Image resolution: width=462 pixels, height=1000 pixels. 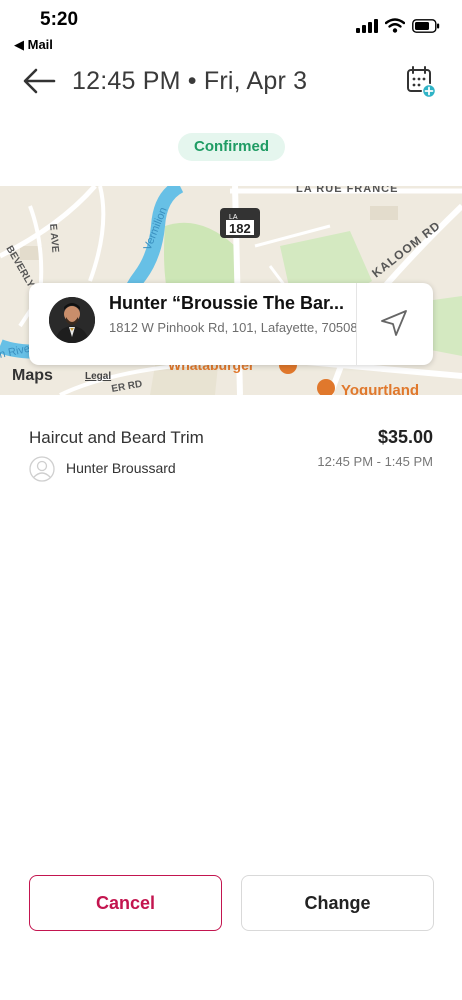 I want to click on page-title: 12:45 PM • Fri, Apr 3, so click(x=190, y=81).